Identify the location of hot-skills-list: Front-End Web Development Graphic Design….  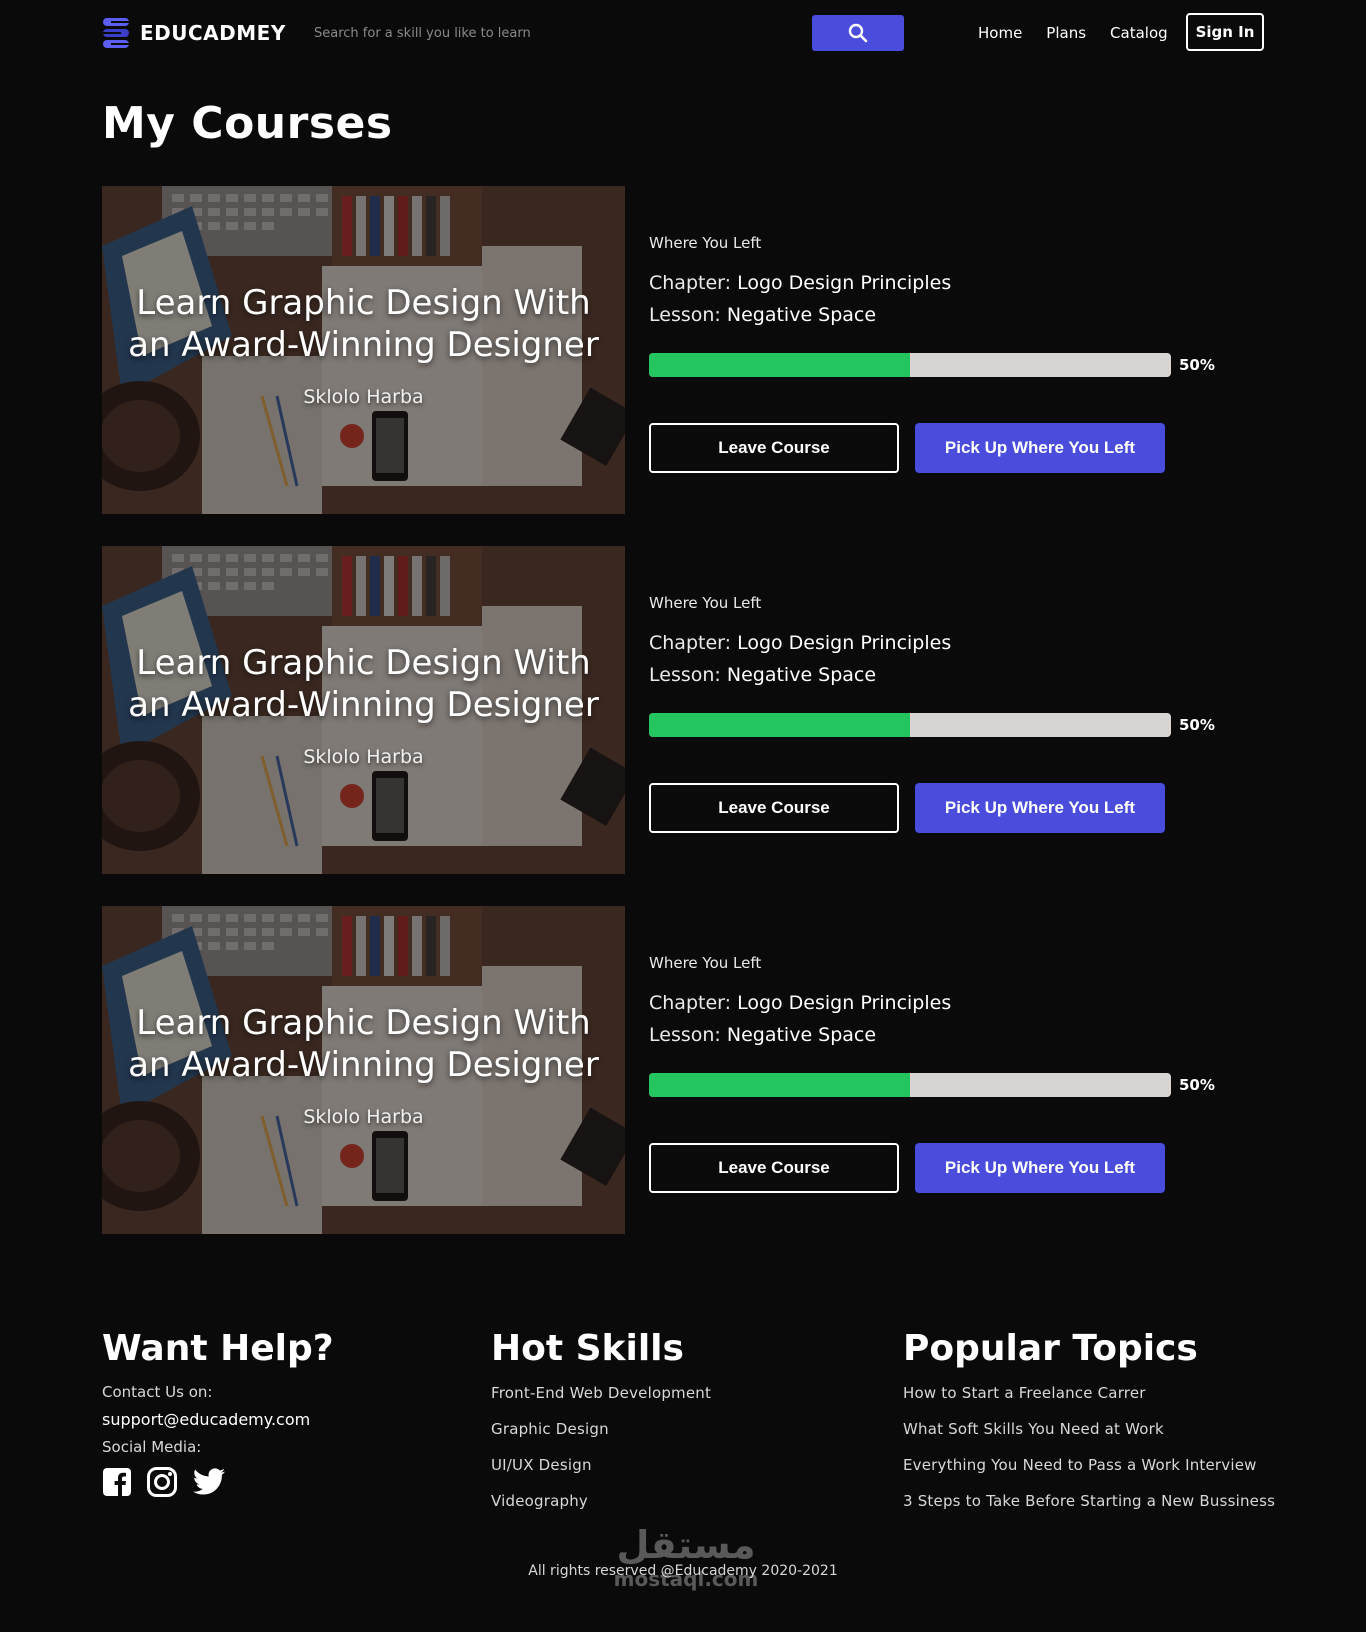
(671, 1446).